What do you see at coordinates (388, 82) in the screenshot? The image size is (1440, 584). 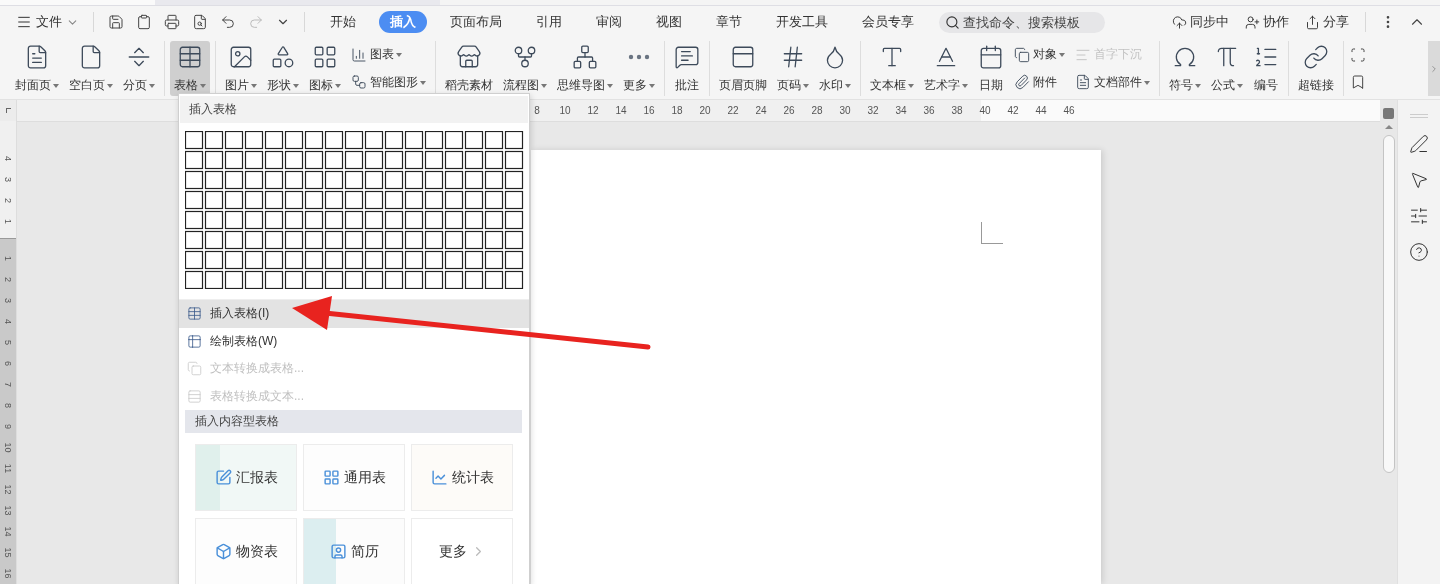 I see `ribbon-small-button: 智能图形` at bounding box center [388, 82].